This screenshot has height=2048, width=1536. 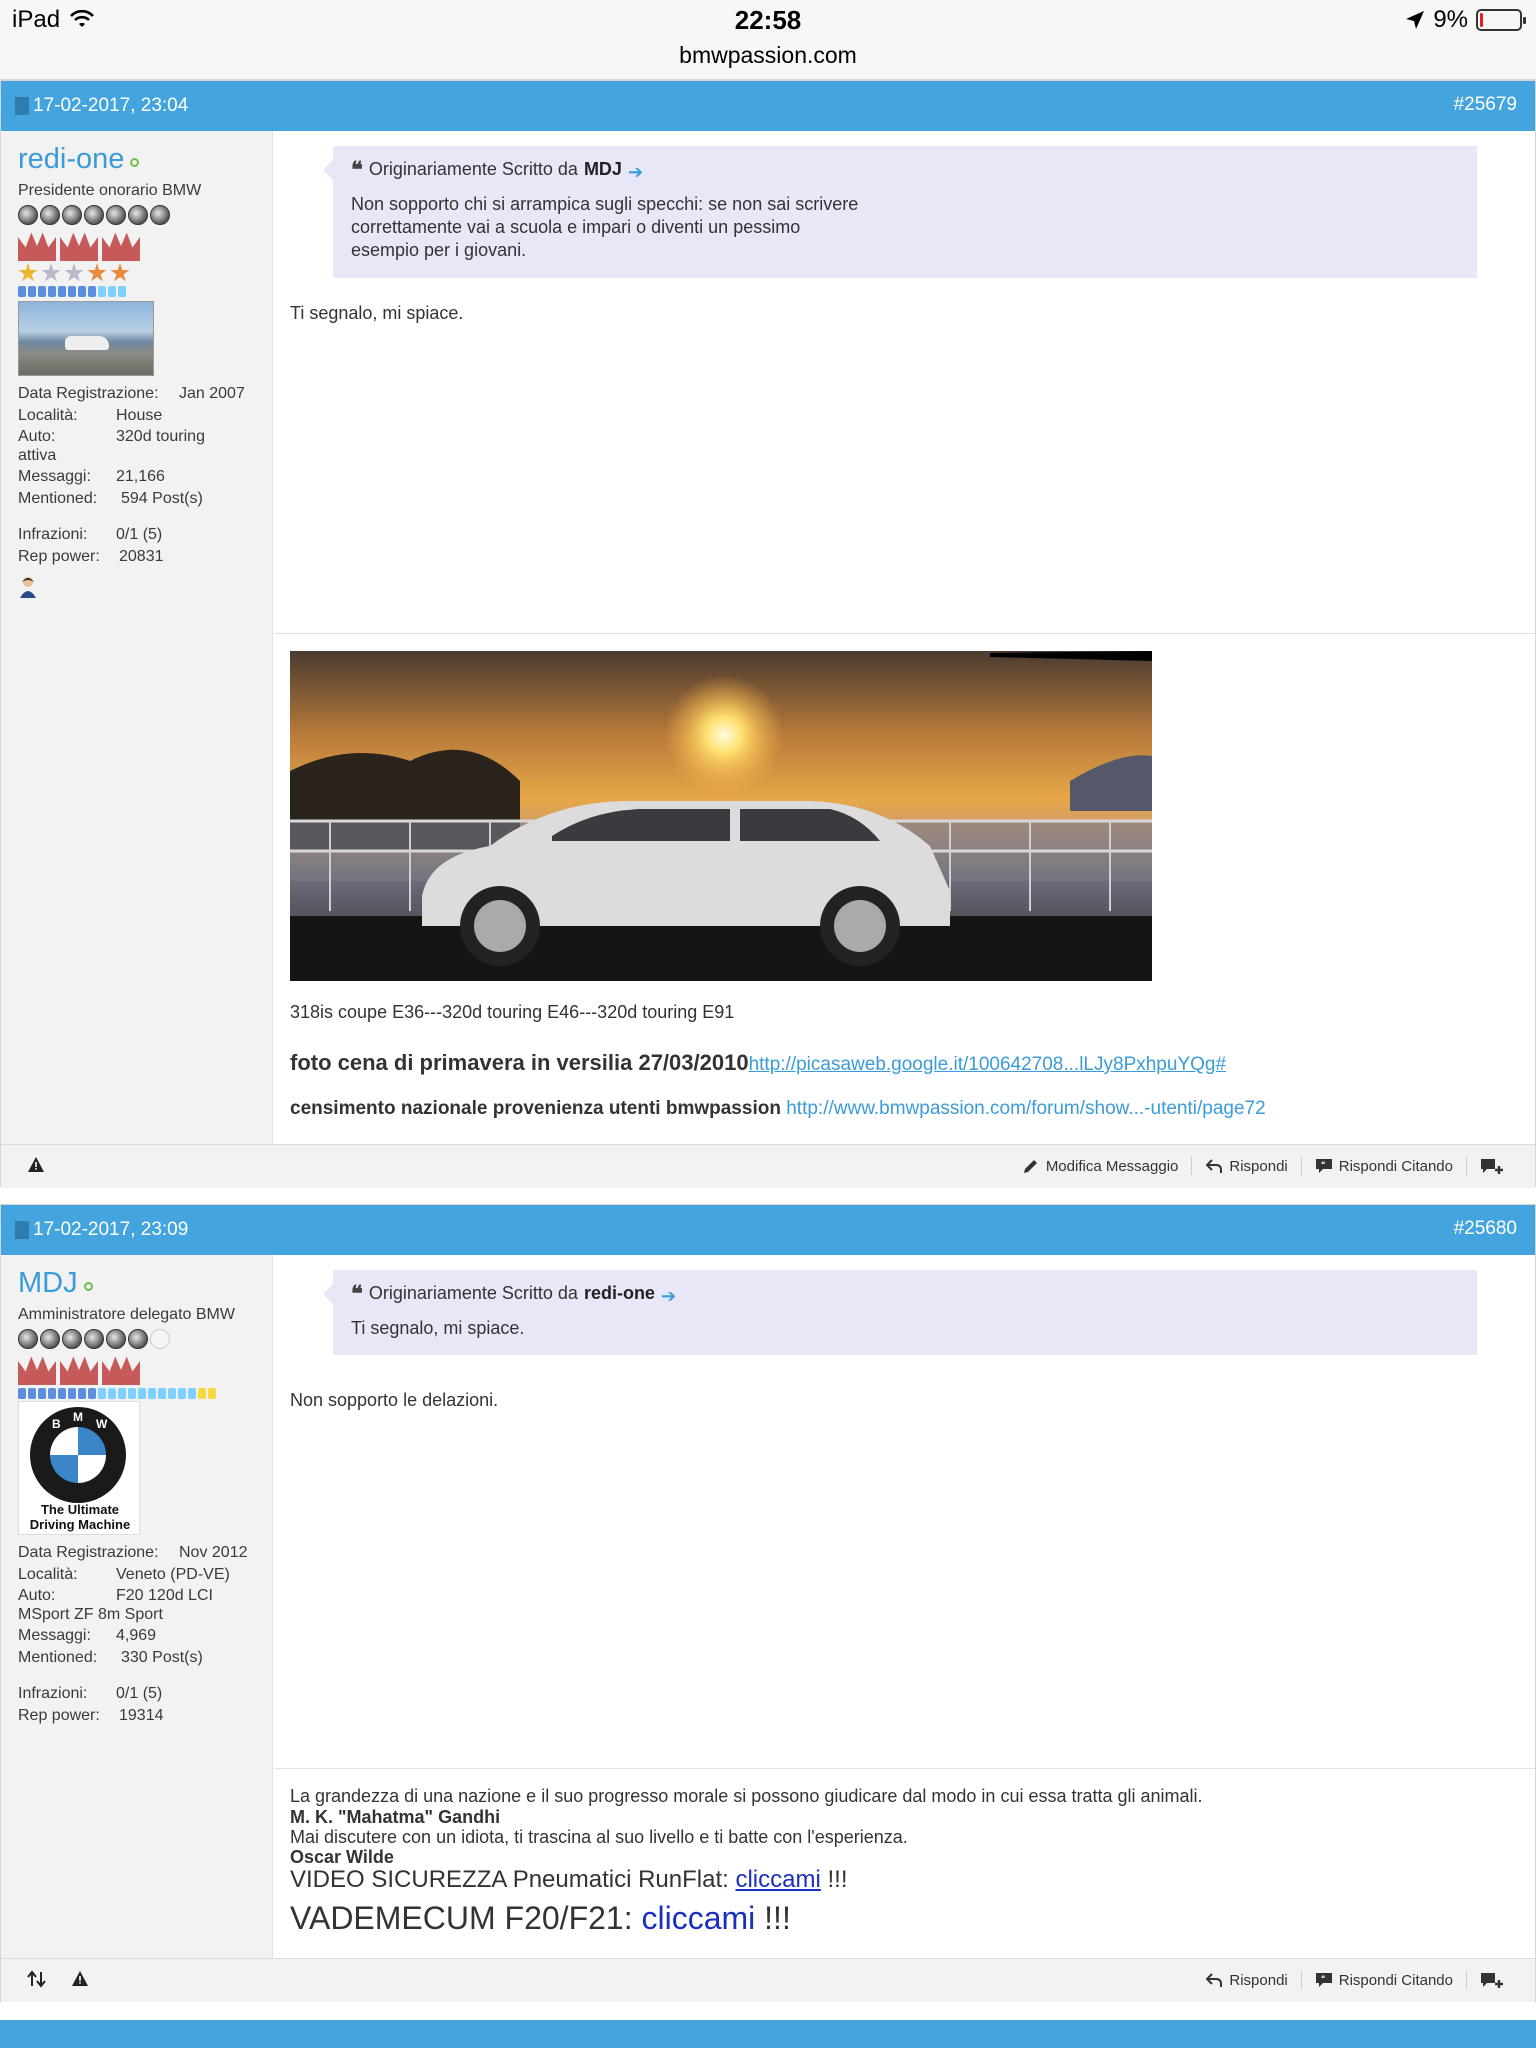 I want to click on signature-image, so click(x=721, y=816).